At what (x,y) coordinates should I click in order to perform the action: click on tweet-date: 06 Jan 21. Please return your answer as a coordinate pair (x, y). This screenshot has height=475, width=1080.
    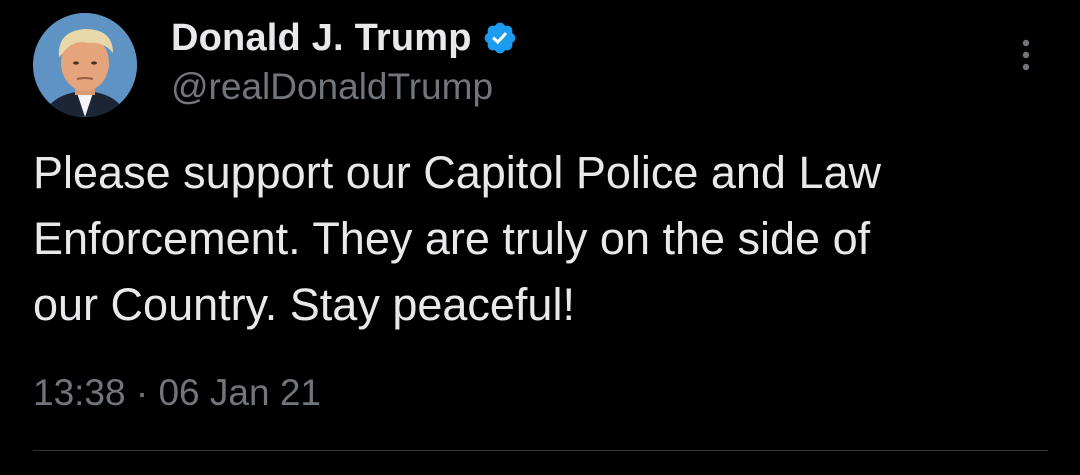
    Looking at the image, I should click on (240, 392).